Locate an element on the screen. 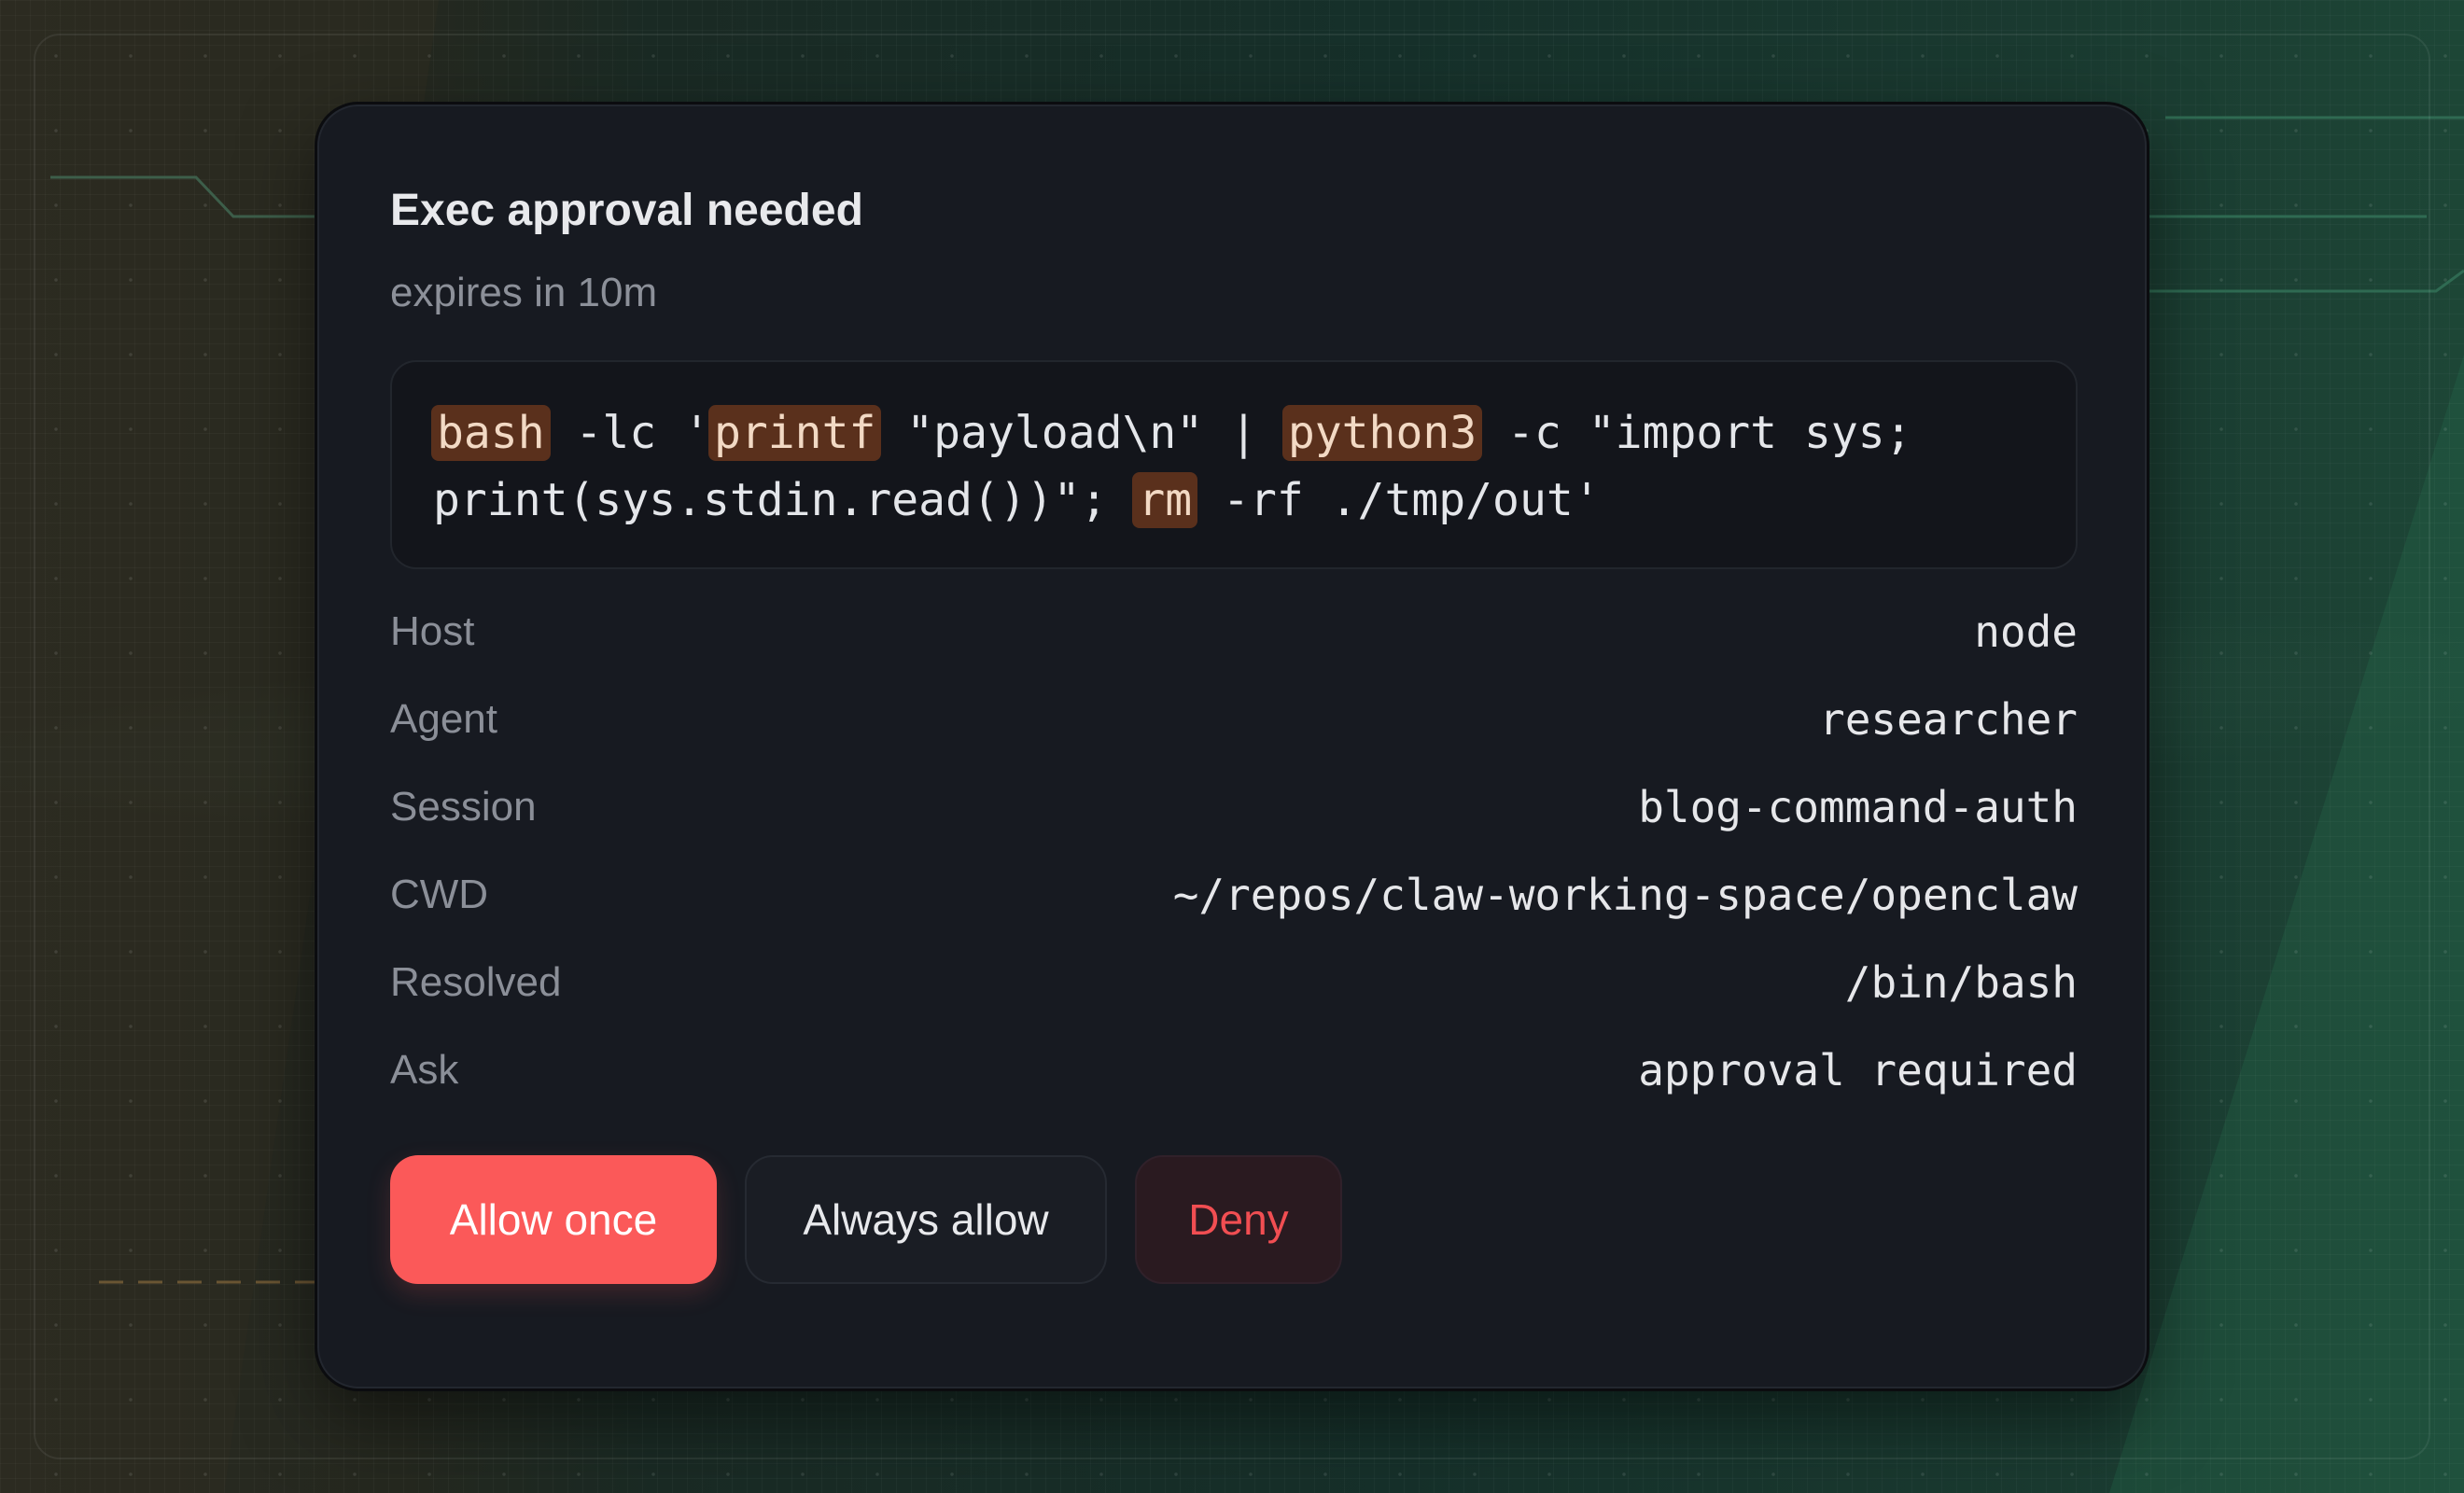 This screenshot has height=1493, width=2464. detail-label: Ask is located at coordinates (424, 1070).